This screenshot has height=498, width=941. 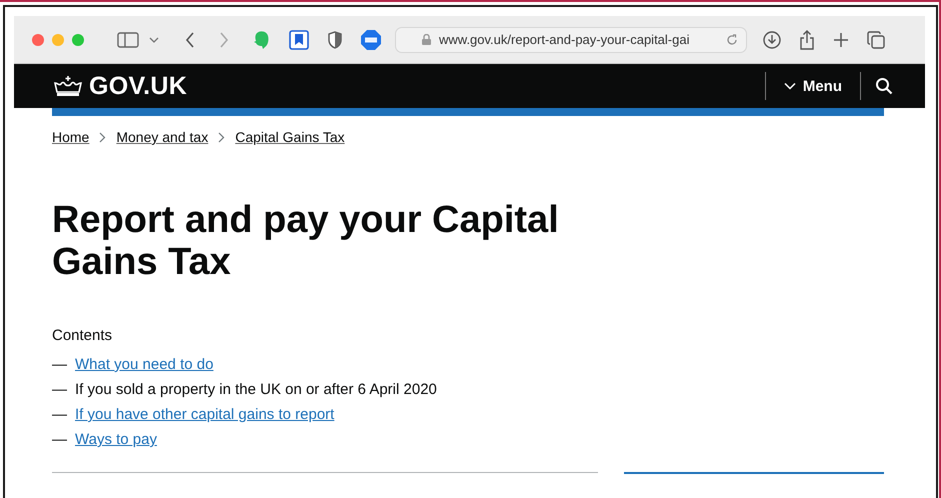 What do you see at coordinates (807, 40) in the screenshot?
I see `share-icon` at bounding box center [807, 40].